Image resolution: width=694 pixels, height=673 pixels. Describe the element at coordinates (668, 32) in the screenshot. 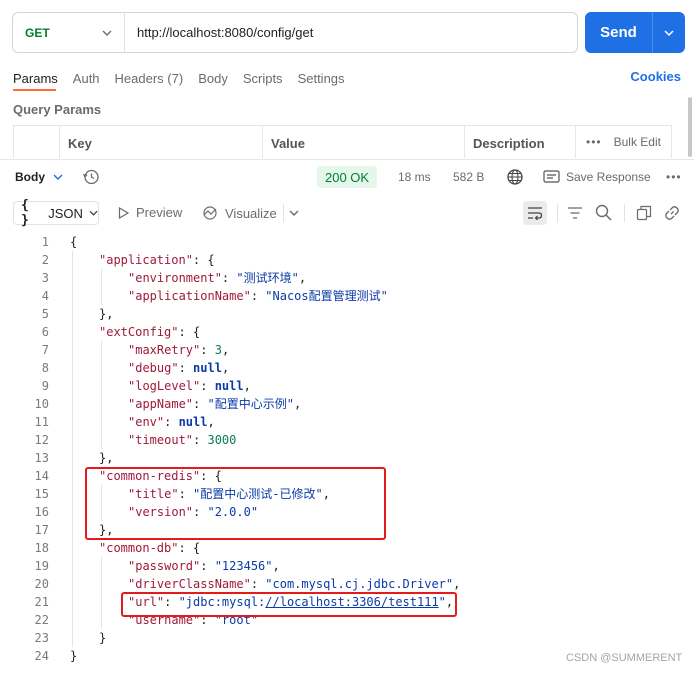

I see `send-options-button` at that location.